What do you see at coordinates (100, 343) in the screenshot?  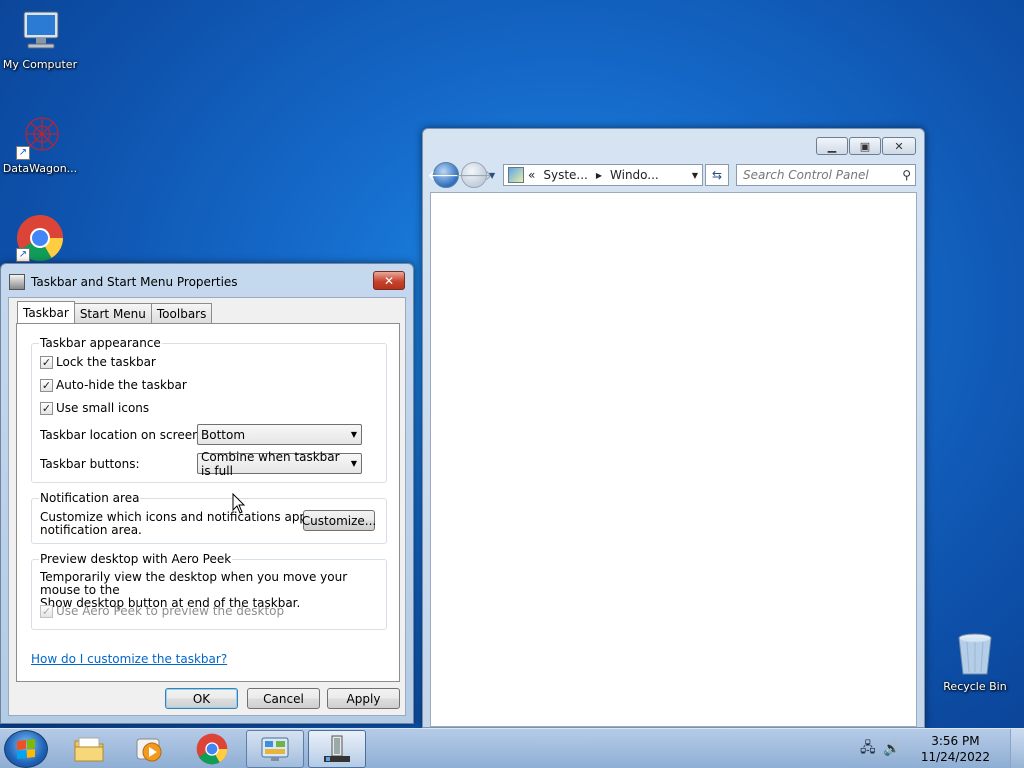 I see `group-title: Taskbar appearance` at bounding box center [100, 343].